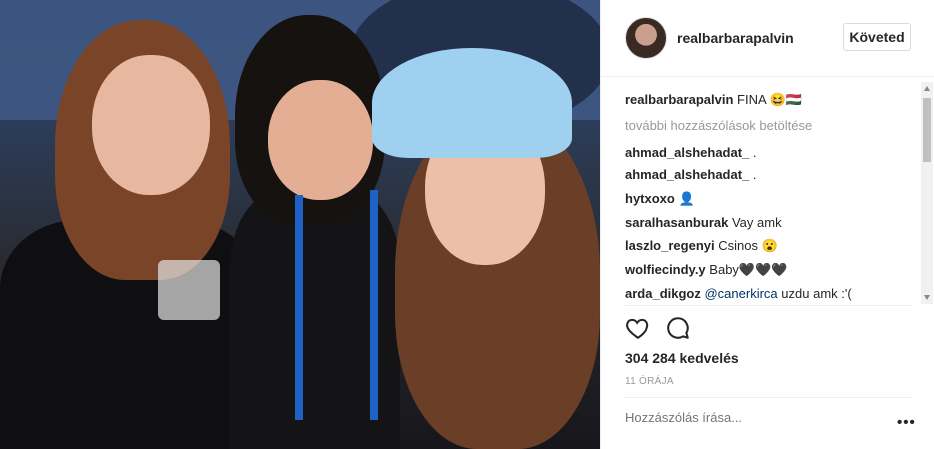 This screenshot has width=934, height=449. I want to click on list-item: wolfiecindy.y Baby🖤🖤🖤, so click(706, 270).